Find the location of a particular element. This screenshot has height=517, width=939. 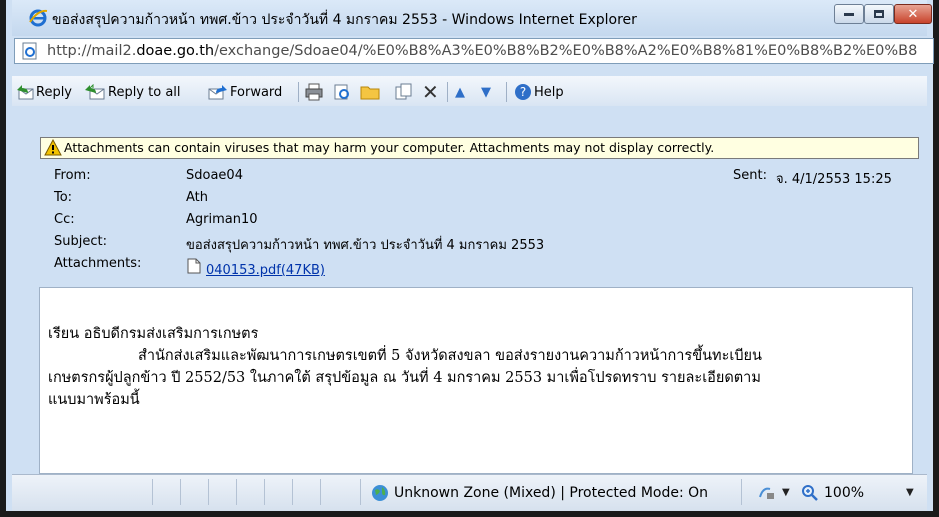

maximize-icon is located at coordinates (879, 14).